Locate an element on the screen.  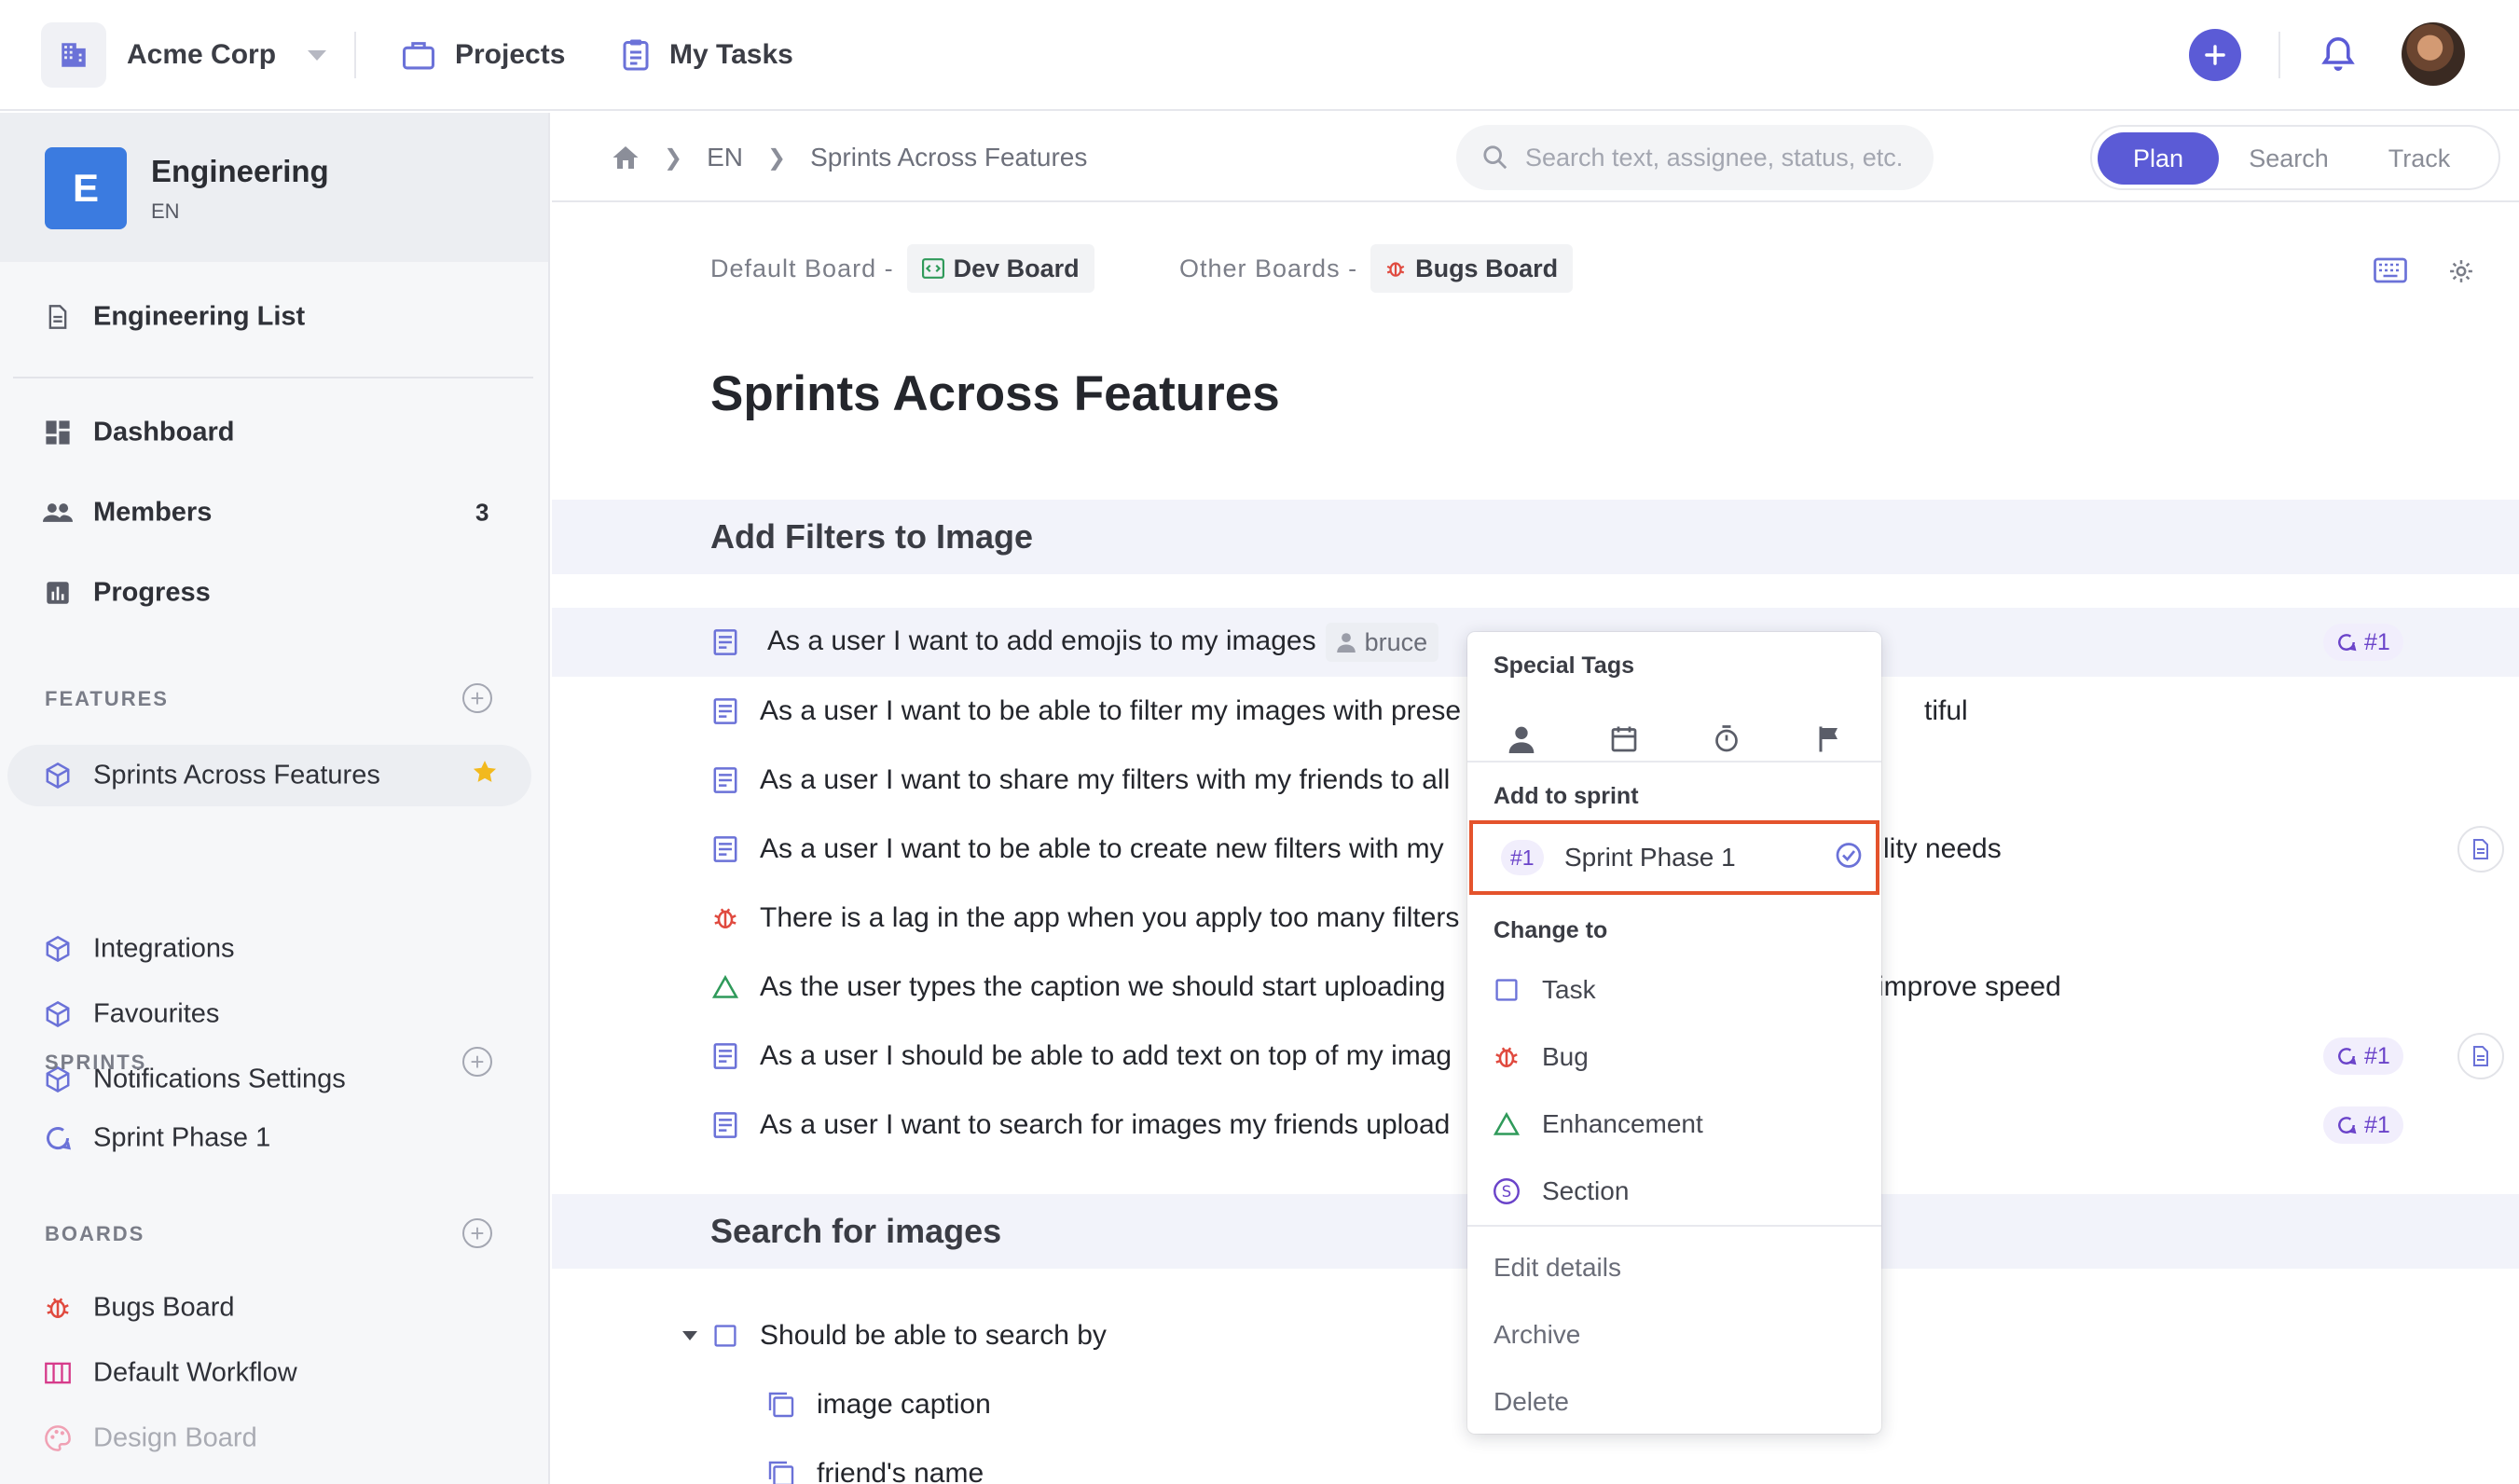
add-board-button: + is located at coordinates (477, 1233).